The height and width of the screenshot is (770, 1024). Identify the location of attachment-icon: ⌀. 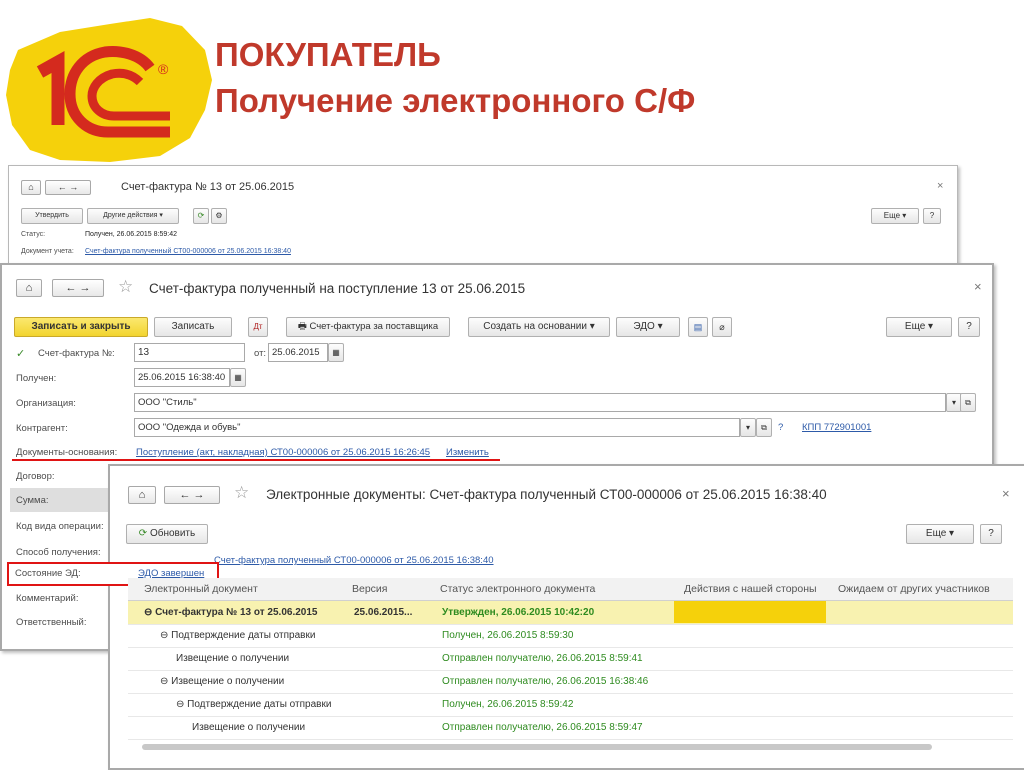
(722, 327).